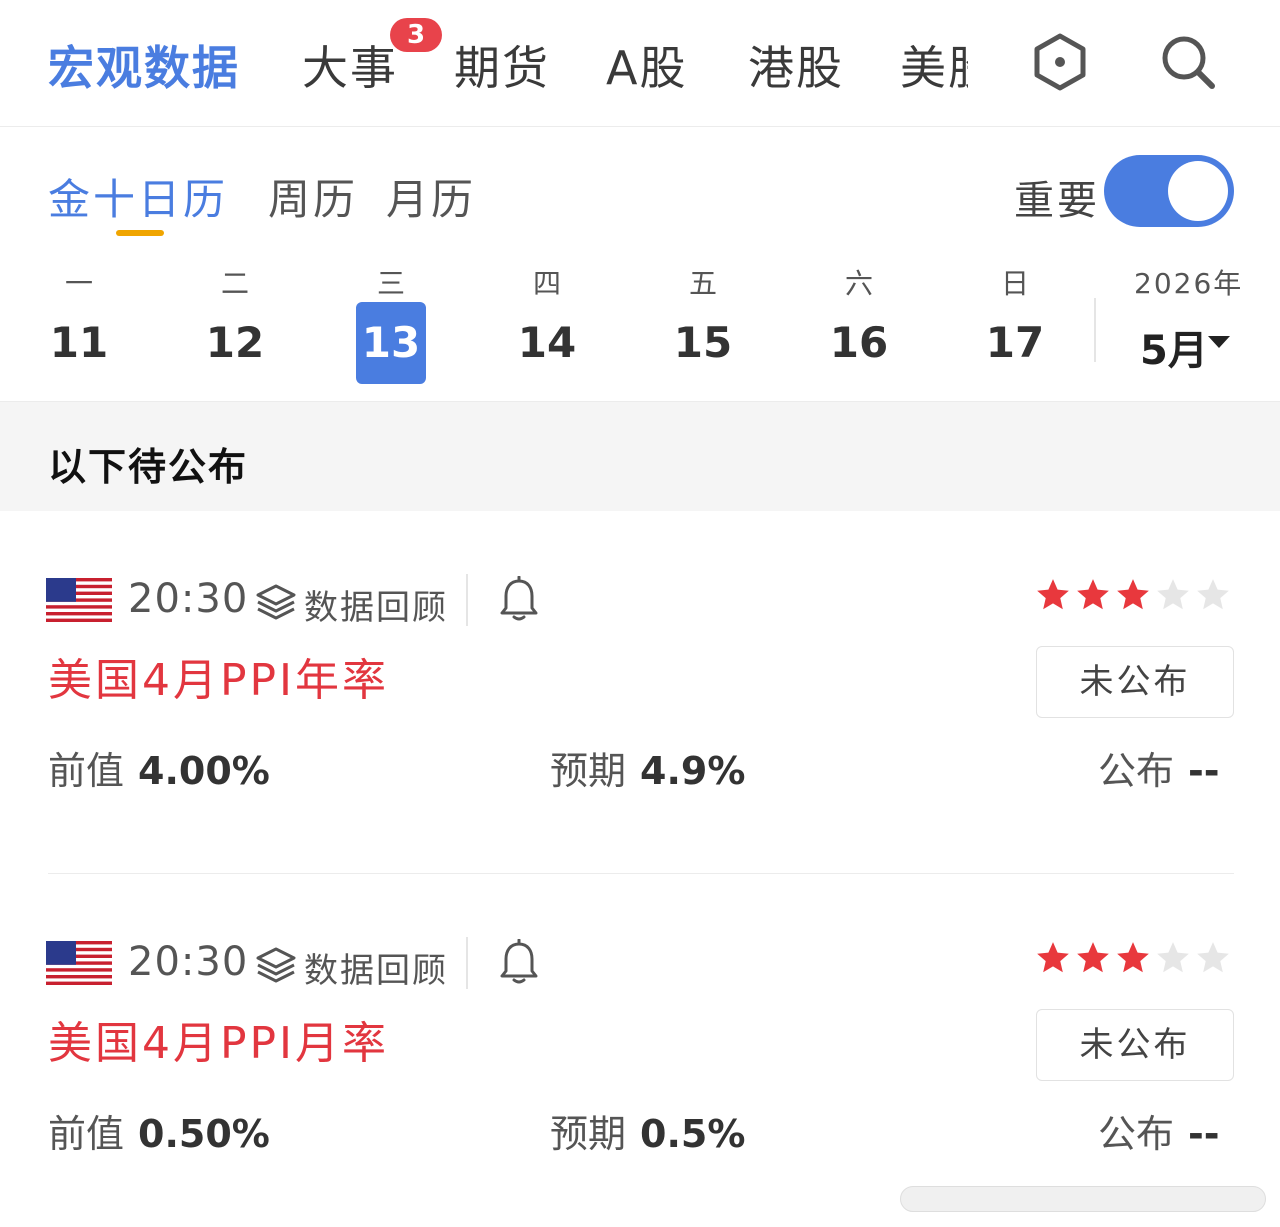 The height and width of the screenshot is (1227, 1280). What do you see at coordinates (1219, 342) in the screenshot?
I see `chevron-down-icon` at bounding box center [1219, 342].